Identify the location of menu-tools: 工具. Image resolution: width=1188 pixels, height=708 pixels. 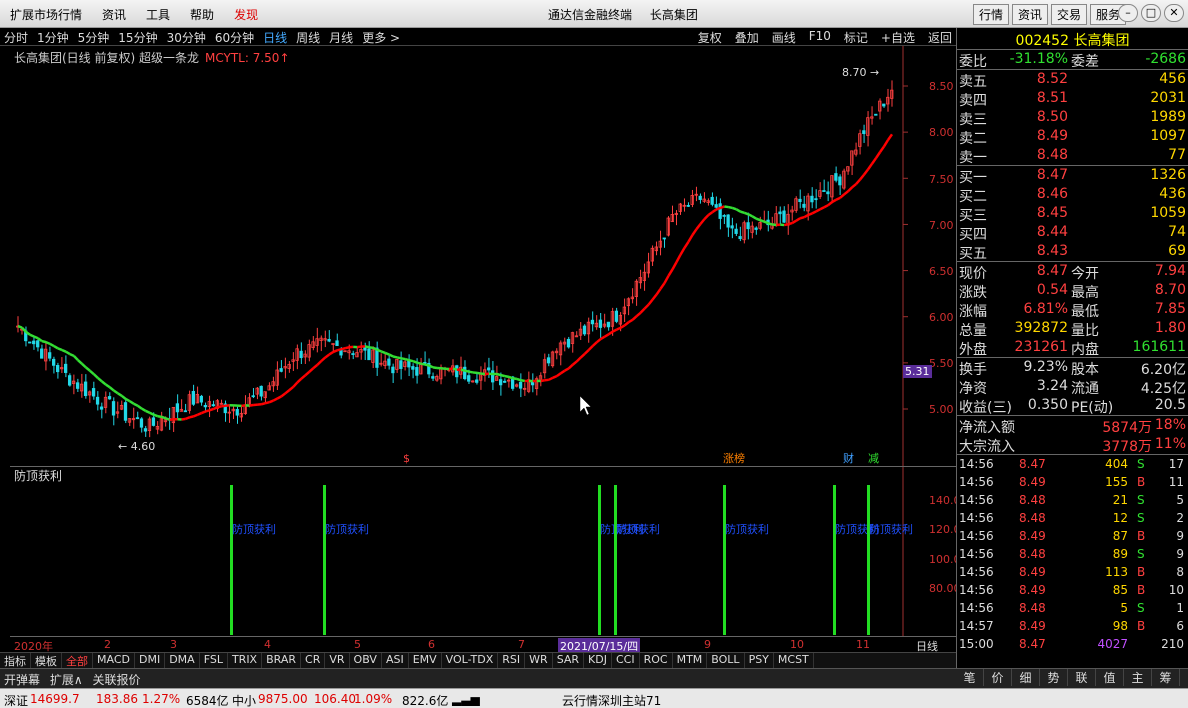
(158, 14).